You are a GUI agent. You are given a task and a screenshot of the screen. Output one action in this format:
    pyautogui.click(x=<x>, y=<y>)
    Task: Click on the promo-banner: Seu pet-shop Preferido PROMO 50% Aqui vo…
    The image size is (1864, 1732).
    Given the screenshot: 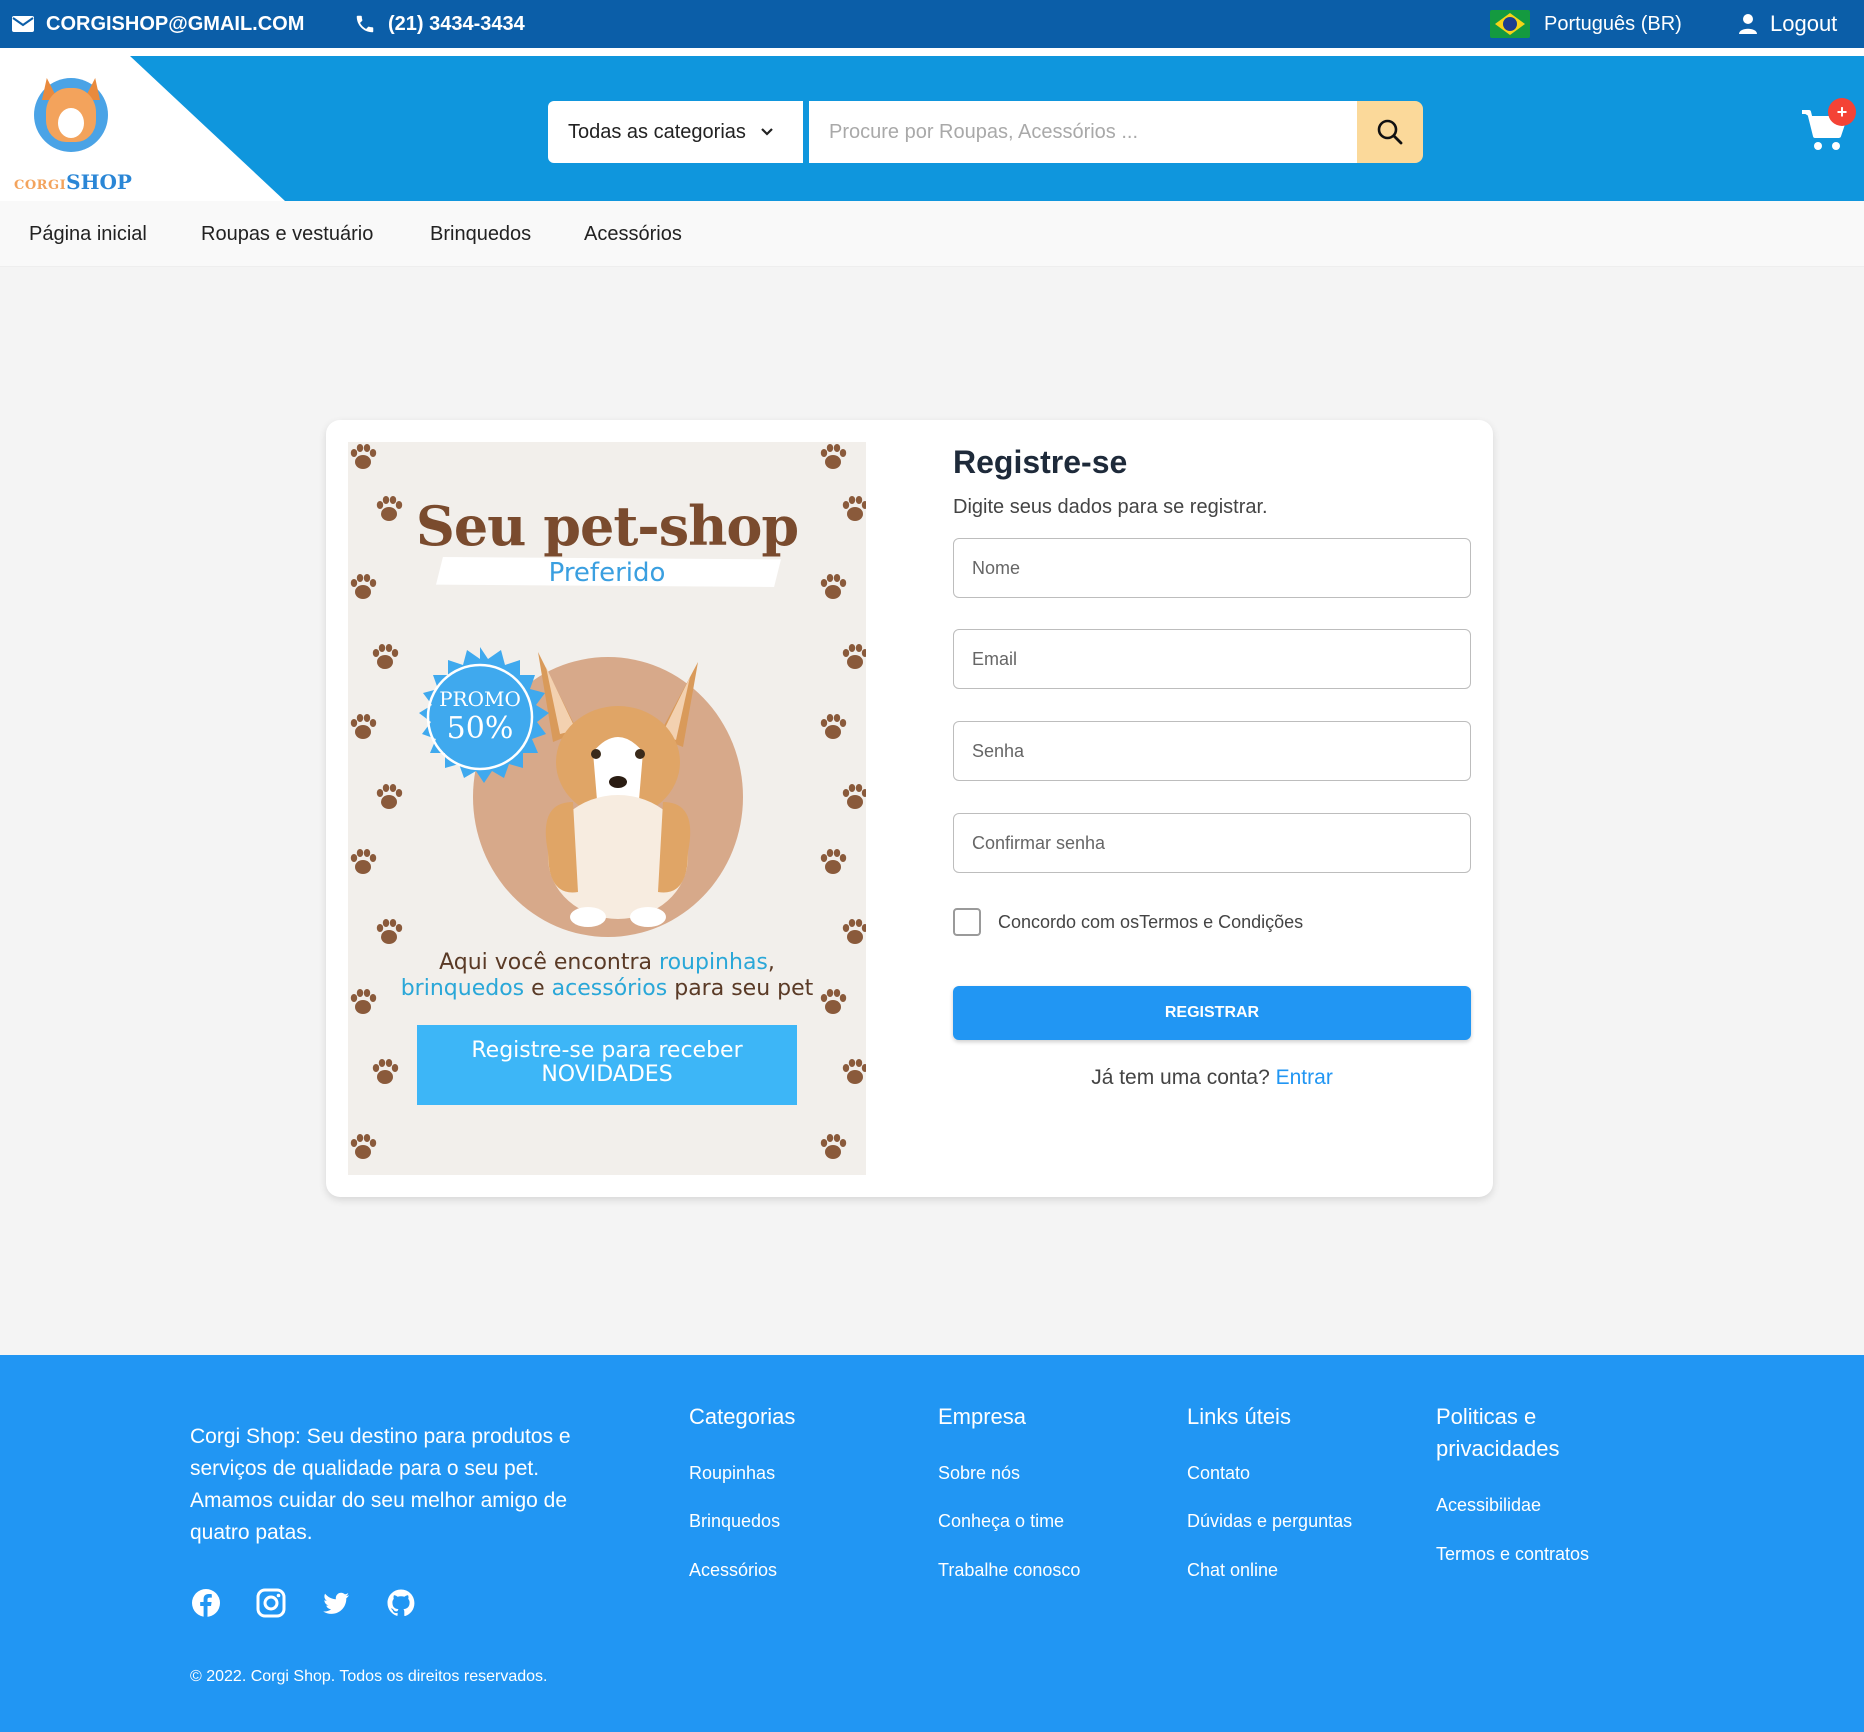 What is the action you would take?
    pyautogui.click(x=607, y=808)
    